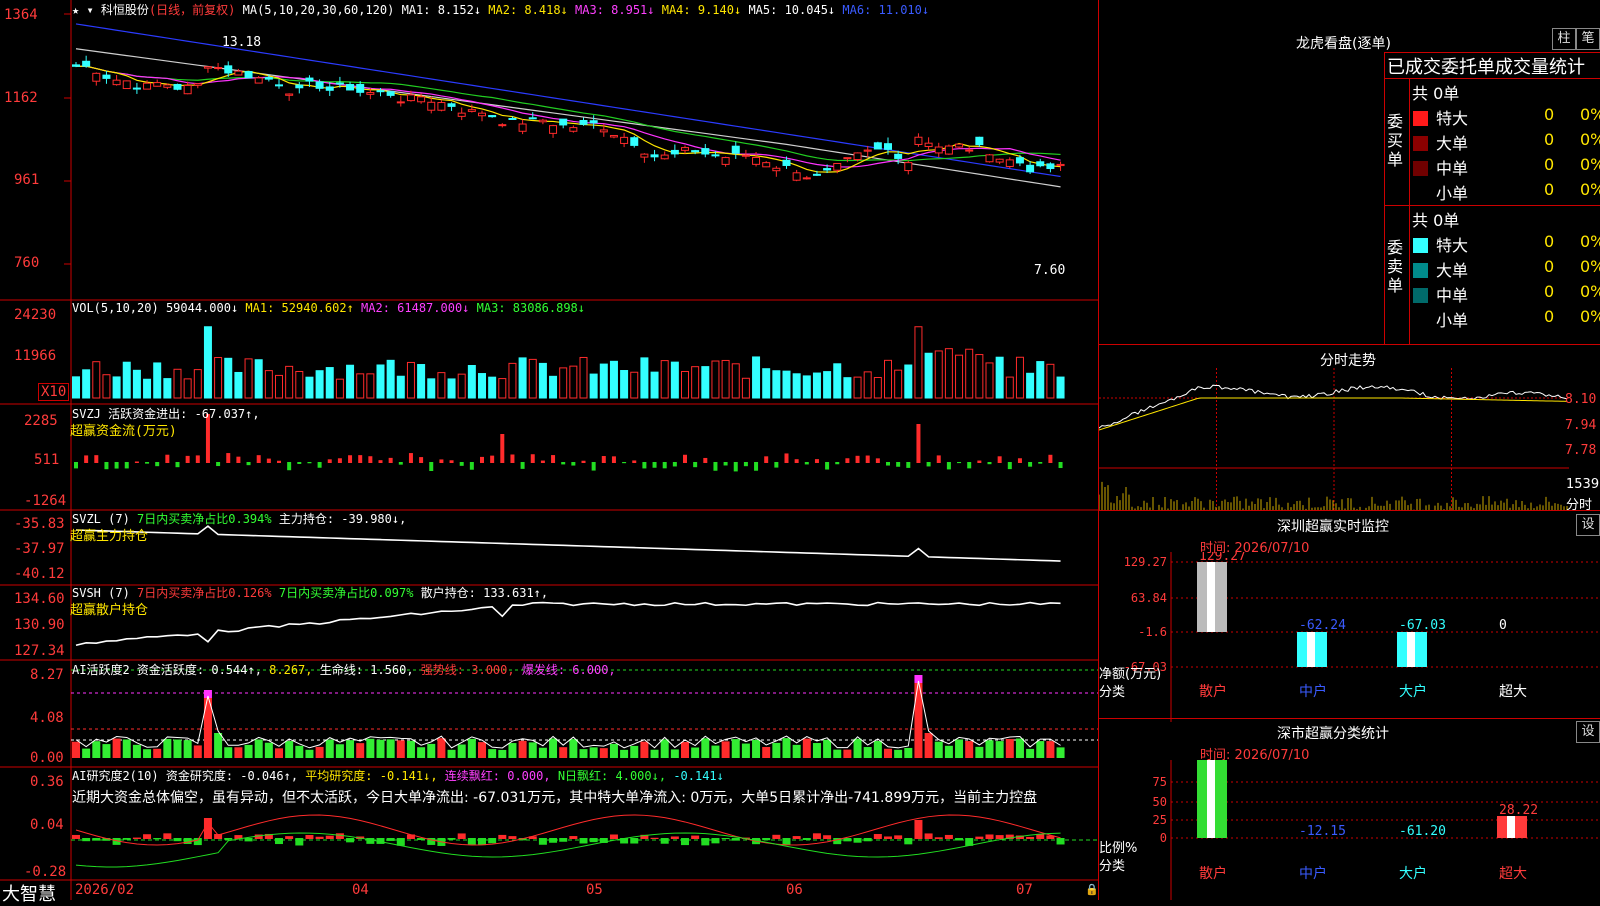 The image size is (1600, 906). I want to click on ma5-line, so click(568, 118).